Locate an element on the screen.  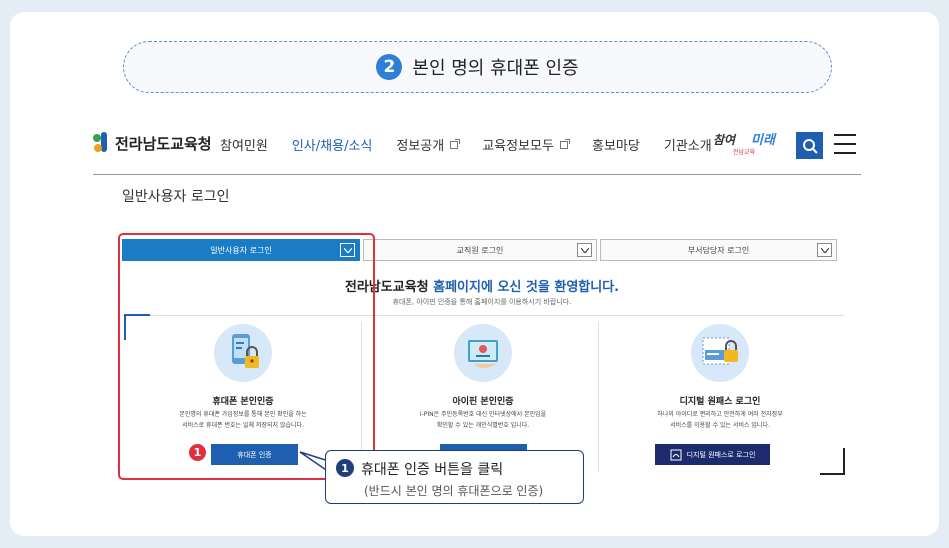
nav-item-edu-info: 교육정보모두 is located at coordinates (526, 144).